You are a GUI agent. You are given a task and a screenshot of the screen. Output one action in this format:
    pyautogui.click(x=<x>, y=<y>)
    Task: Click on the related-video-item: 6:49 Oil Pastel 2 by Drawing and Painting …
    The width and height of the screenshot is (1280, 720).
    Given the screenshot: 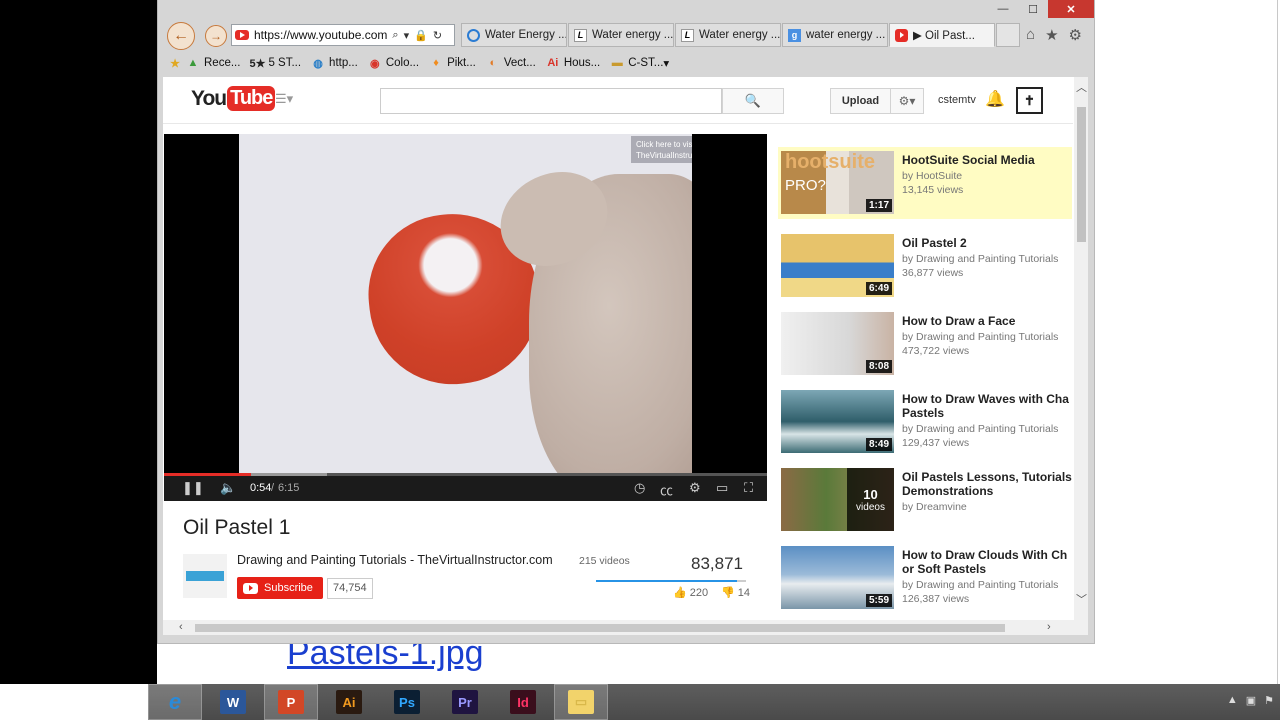 What is the action you would take?
    pyautogui.click(x=925, y=264)
    